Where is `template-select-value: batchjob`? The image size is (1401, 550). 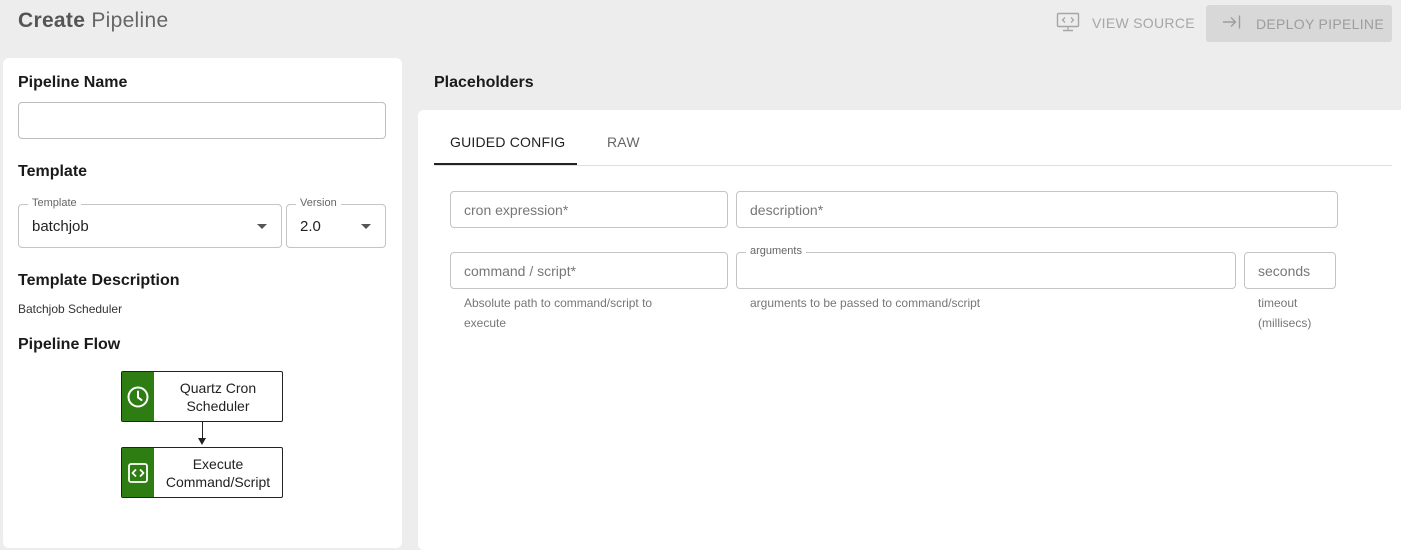 template-select-value: batchjob is located at coordinates (60, 226).